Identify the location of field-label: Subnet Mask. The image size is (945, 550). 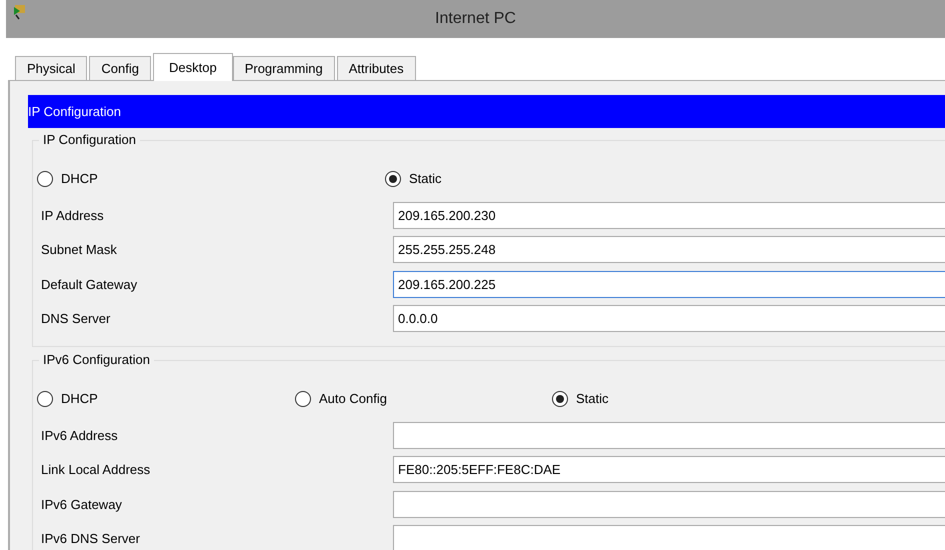
(79, 250).